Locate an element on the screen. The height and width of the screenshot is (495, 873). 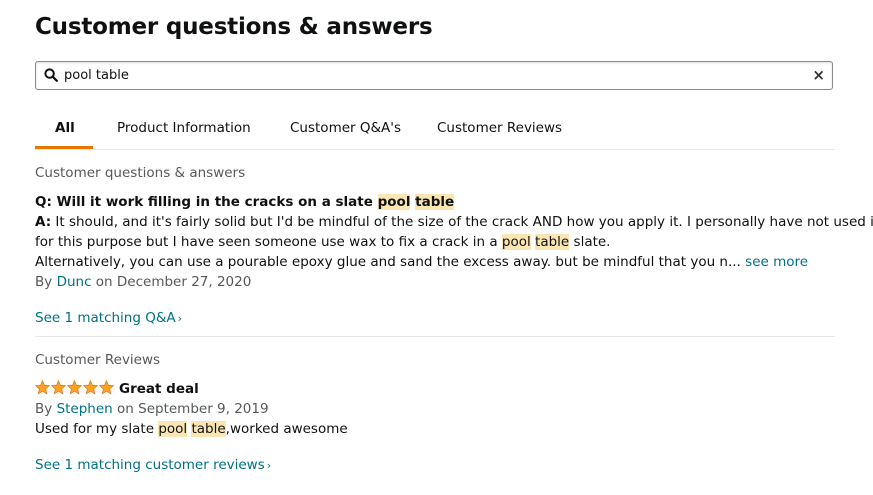
question-prefix: Q: is located at coordinates (43, 202).